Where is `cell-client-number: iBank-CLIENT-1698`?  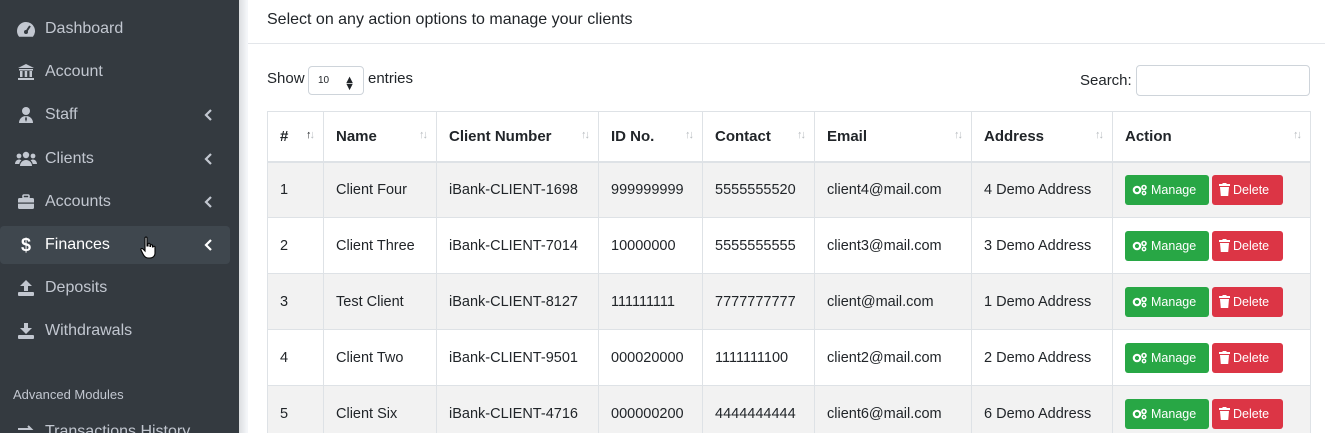
cell-client-number: iBank-CLIENT-1698 is located at coordinates (517, 189).